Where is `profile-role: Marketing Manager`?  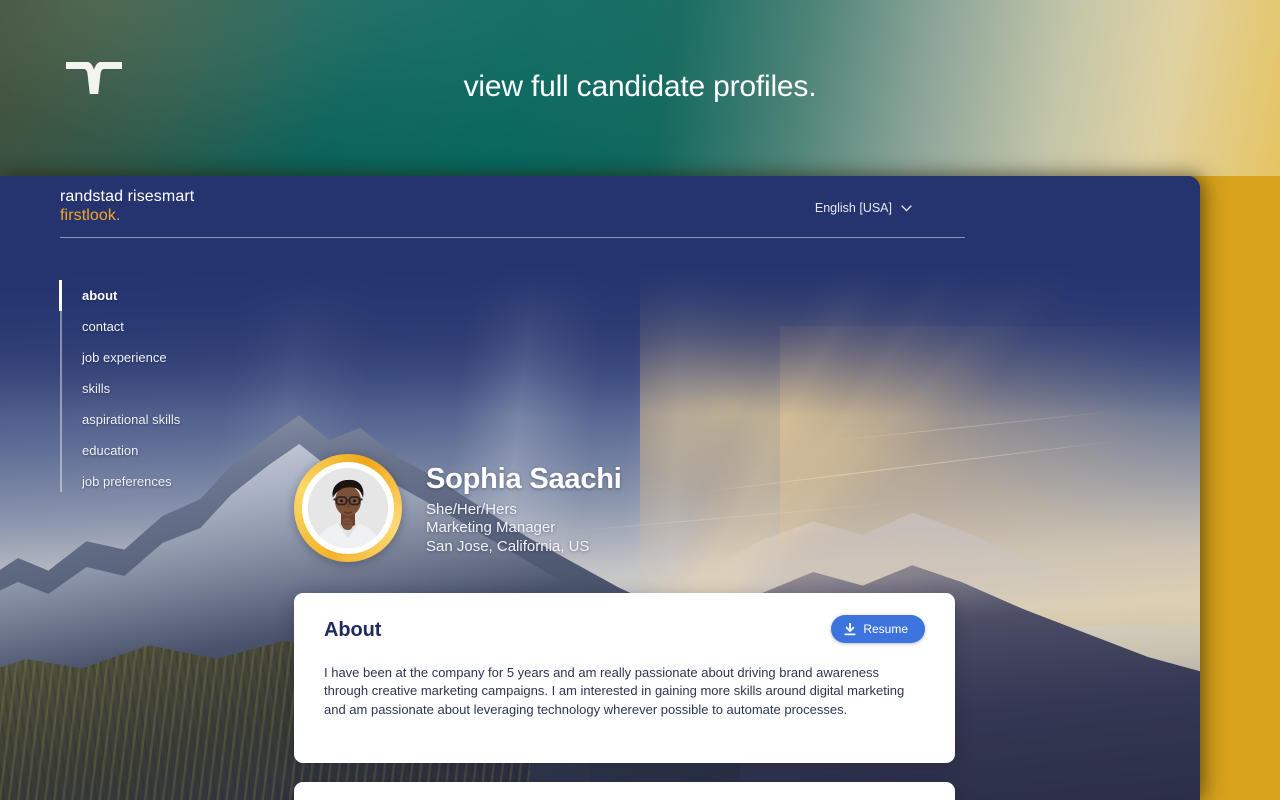
profile-role: Marketing Manager is located at coordinates (491, 528).